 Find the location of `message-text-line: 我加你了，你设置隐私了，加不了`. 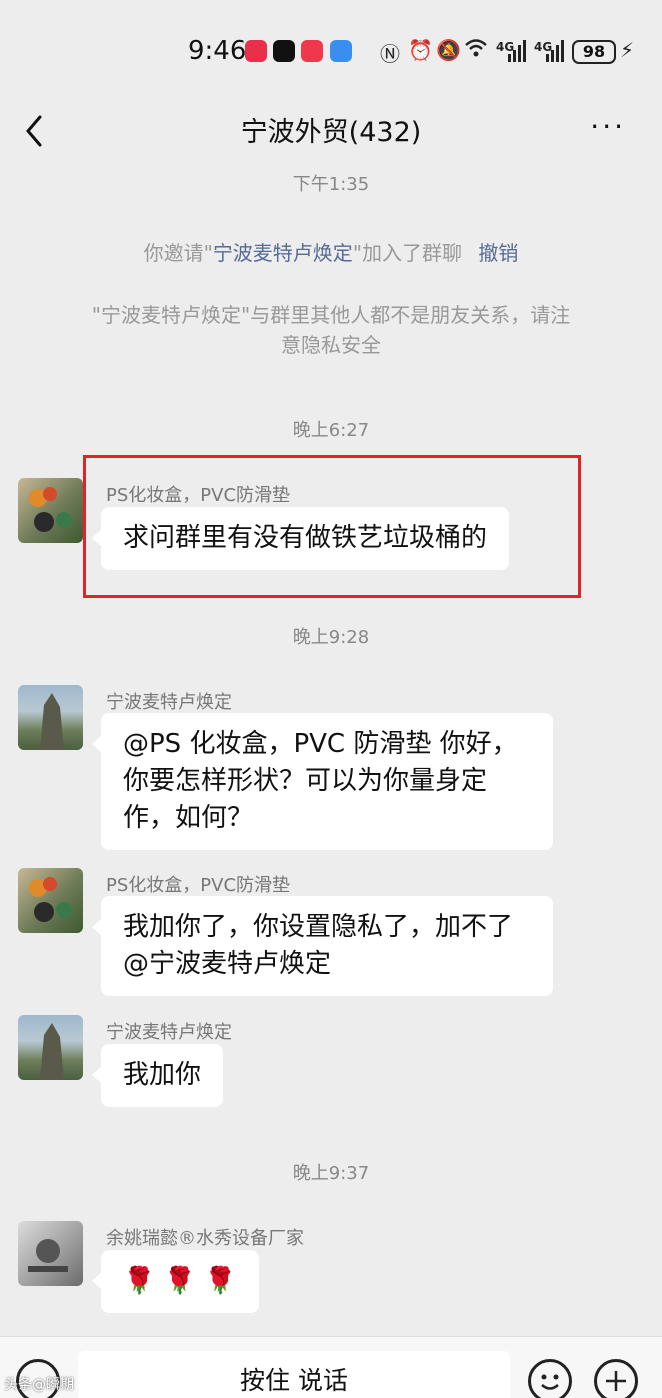

message-text-line: 我加你了，你设置隐私了，加不了 is located at coordinates (318, 927).